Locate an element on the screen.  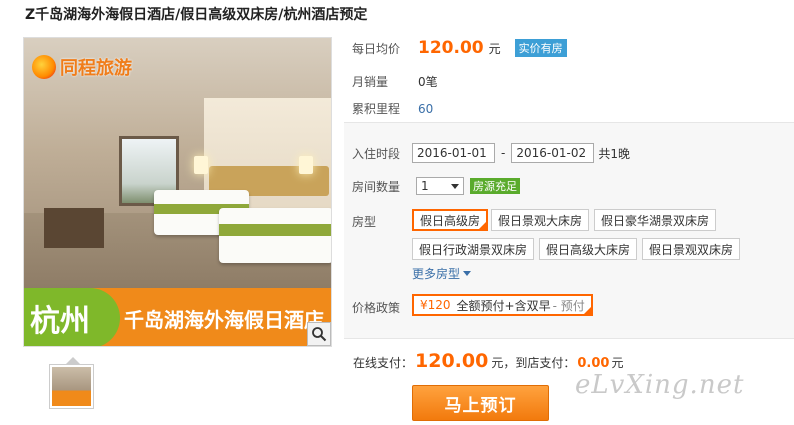
banner-hotel-name: 千岛湖海外海假日酒店 is located at coordinates (224, 320).